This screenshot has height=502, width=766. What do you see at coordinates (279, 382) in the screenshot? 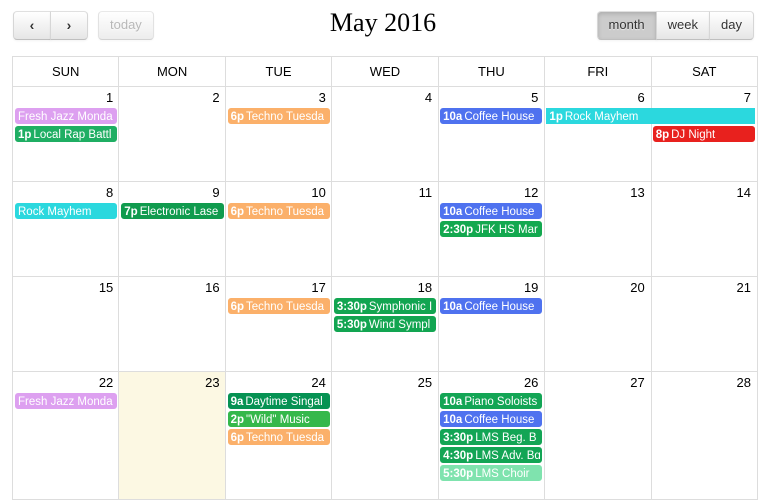
I see `date-number: 24` at bounding box center [279, 382].